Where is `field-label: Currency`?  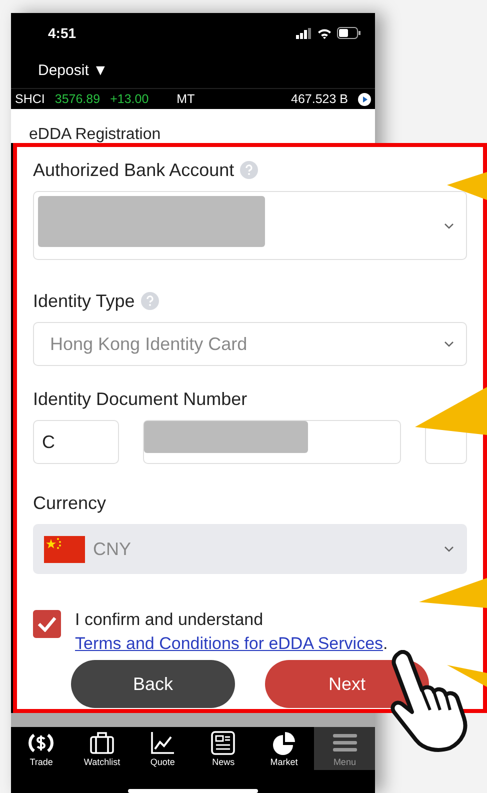
field-label: Currency is located at coordinates (69, 503).